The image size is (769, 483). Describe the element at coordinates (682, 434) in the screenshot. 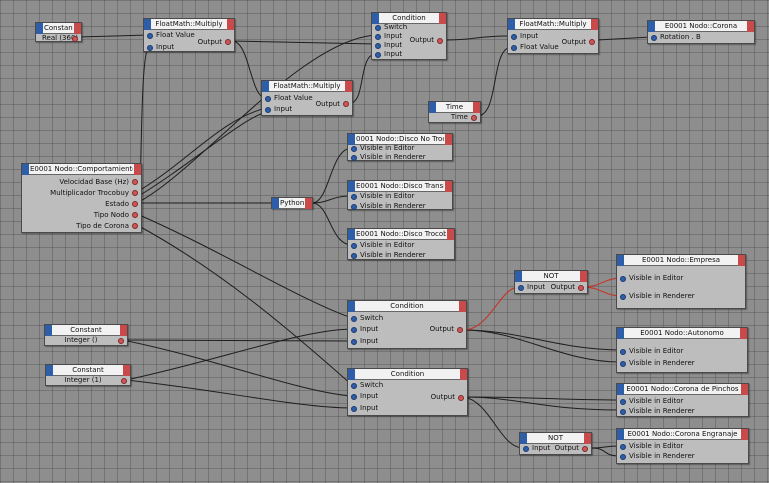

I see `node-header: E0001 Nodo::Corona Engranaje` at that location.